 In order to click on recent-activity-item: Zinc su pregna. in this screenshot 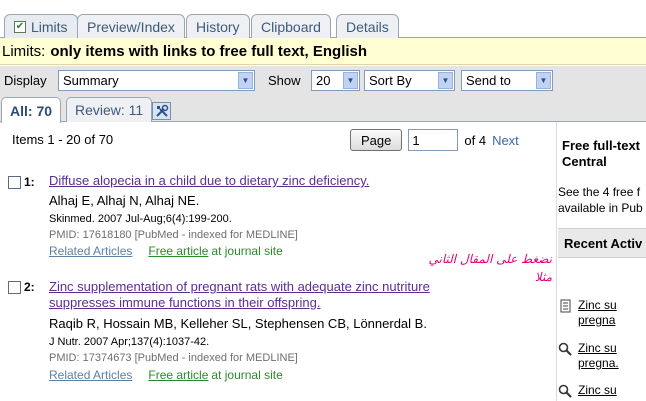, I will do `click(588, 356)`.